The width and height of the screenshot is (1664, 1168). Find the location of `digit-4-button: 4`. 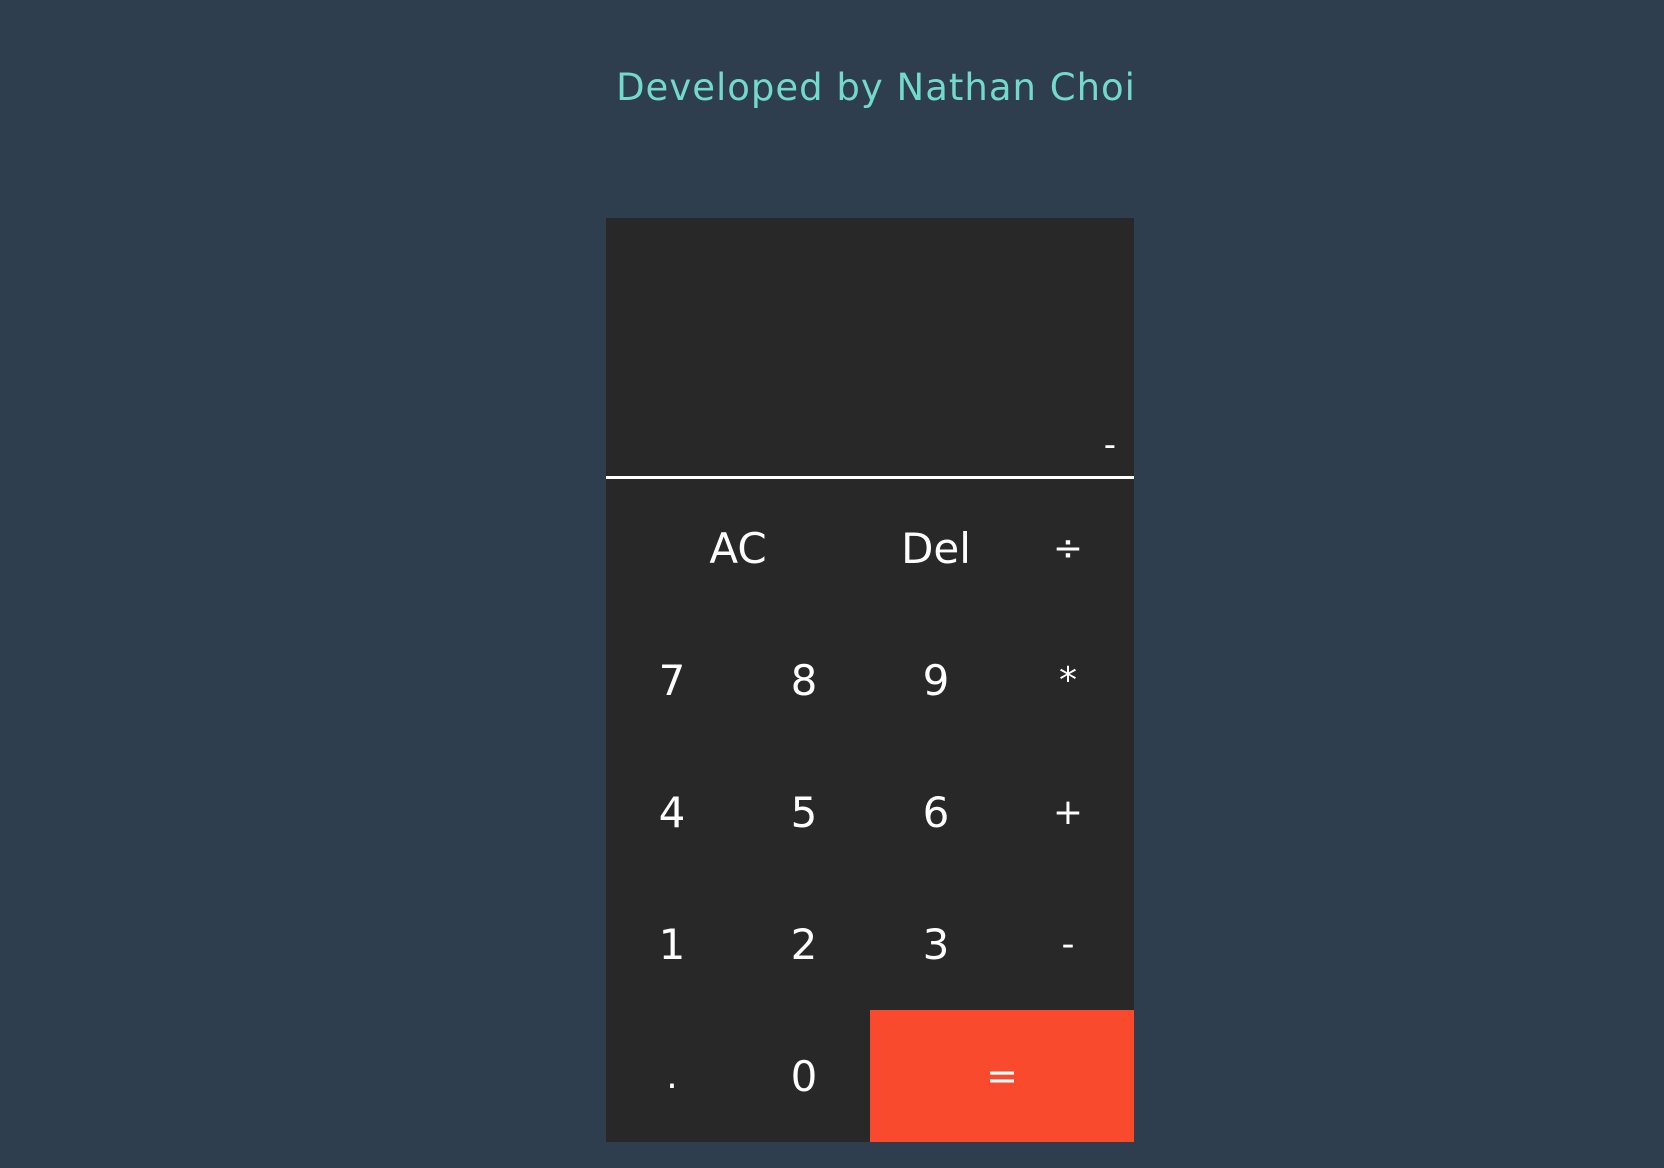

digit-4-button: 4 is located at coordinates (672, 812).